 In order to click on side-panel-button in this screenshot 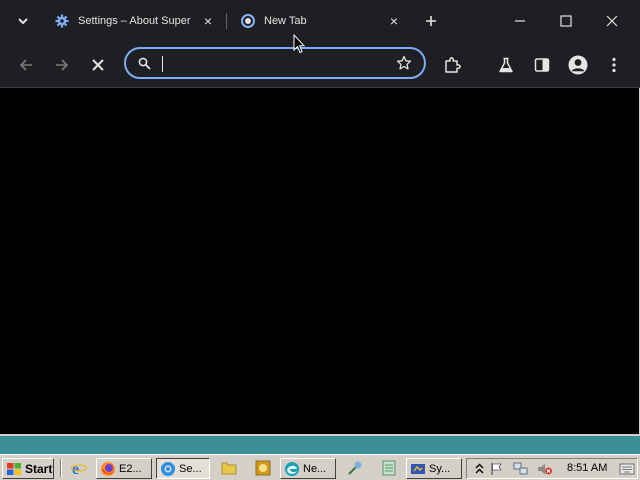, I will do `click(542, 65)`.